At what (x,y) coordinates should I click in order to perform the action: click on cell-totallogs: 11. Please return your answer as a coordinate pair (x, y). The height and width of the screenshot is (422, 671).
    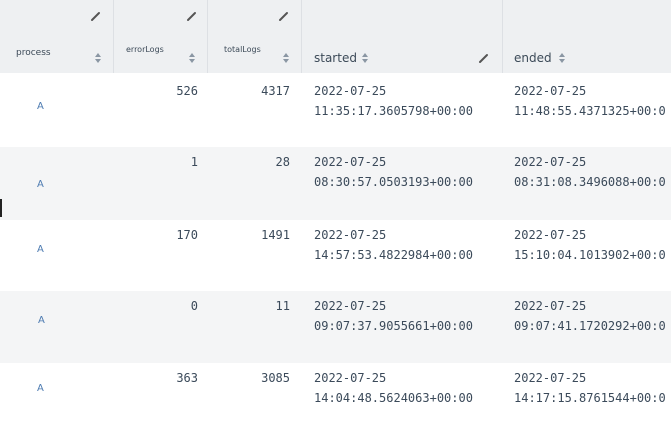
    Looking at the image, I should click on (282, 306).